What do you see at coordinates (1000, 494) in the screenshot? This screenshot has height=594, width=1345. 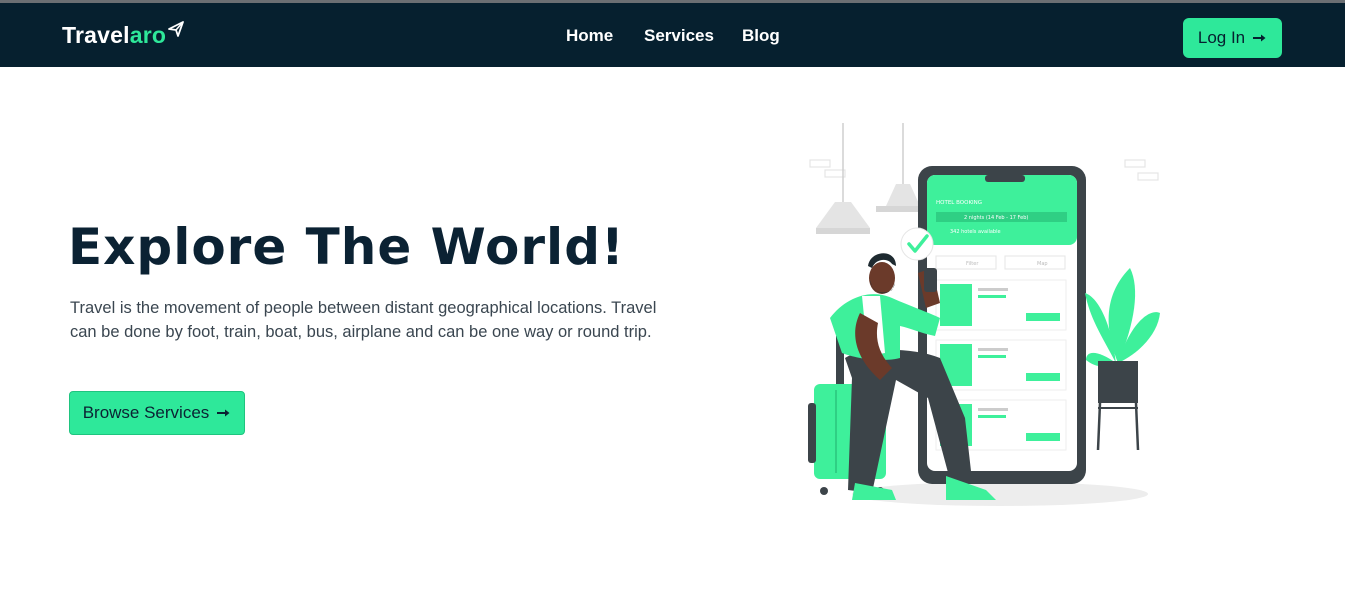 I see `ground-shadow` at bounding box center [1000, 494].